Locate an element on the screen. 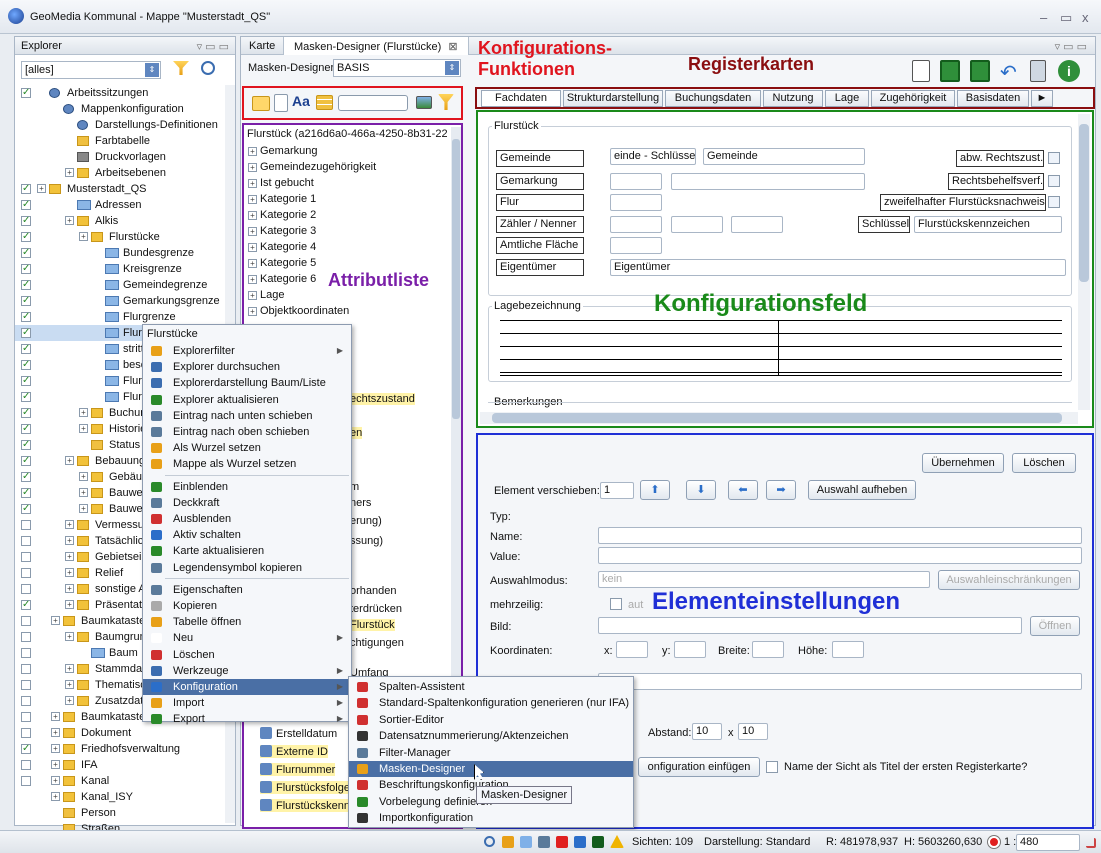 The image size is (1101, 853). context-menu-item: Als Wurzel setzen is located at coordinates (247, 448).